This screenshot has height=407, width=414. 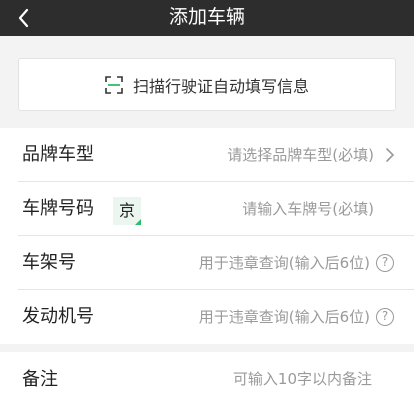 I want to click on brand-row: 品牌车型 请选择品牌车型(必填), so click(x=207, y=155).